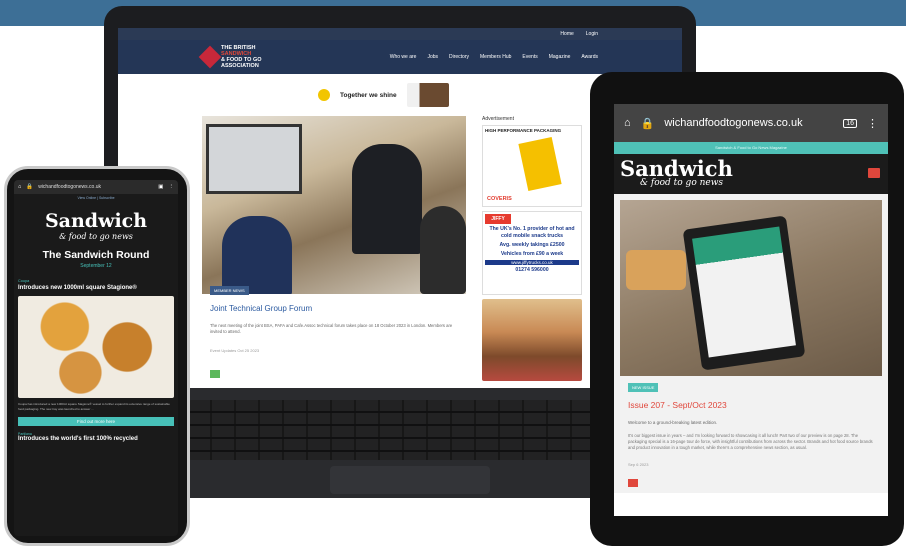 The height and width of the screenshot is (549, 906). I want to click on nav-item-awards: Awards, so click(589, 57).